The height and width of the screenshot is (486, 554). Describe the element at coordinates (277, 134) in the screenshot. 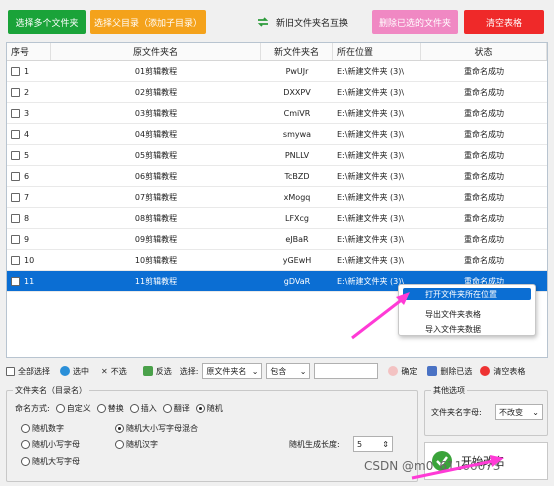

I see `table-row: 4 04剪辑教程 smywa E:\新建文件夹 (3)\ 重命名成功` at that location.